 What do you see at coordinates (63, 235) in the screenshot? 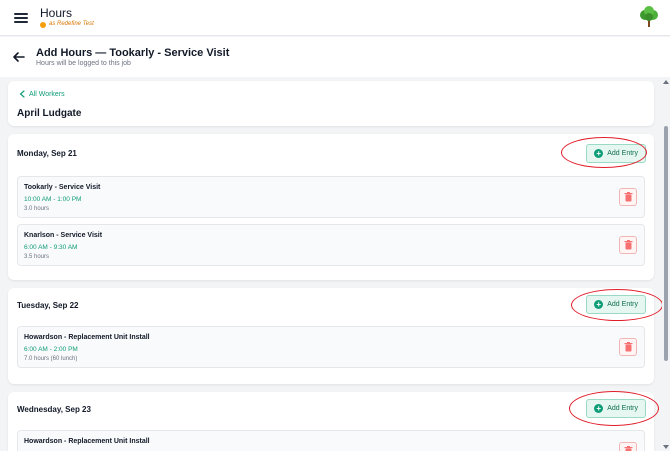
I see `entry-title: Knarlson - Service Visit` at bounding box center [63, 235].